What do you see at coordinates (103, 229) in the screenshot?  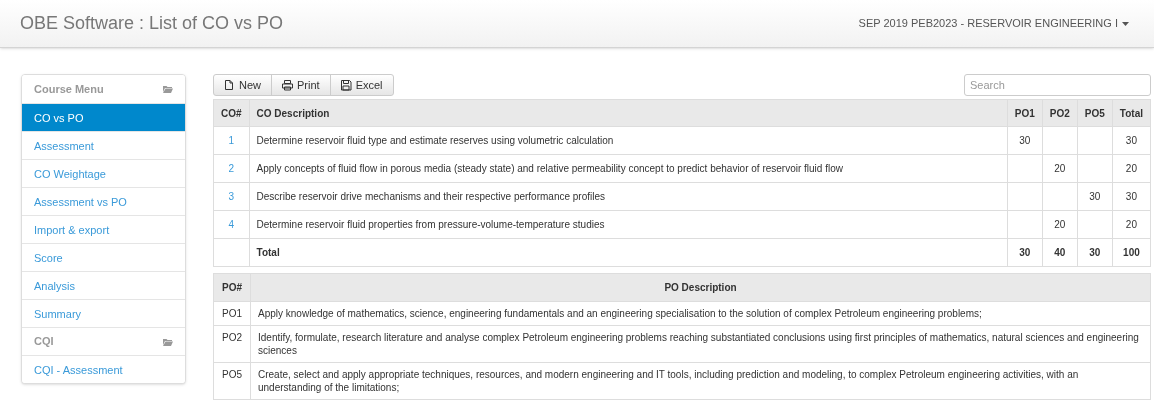 I see `menu-item: Import & export` at bounding box center [103, 229].